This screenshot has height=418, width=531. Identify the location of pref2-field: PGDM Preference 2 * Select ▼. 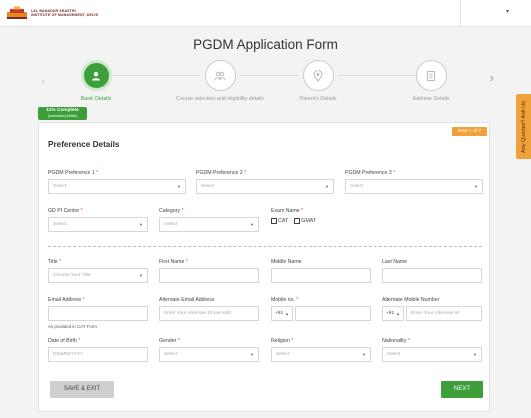
(265, 182).